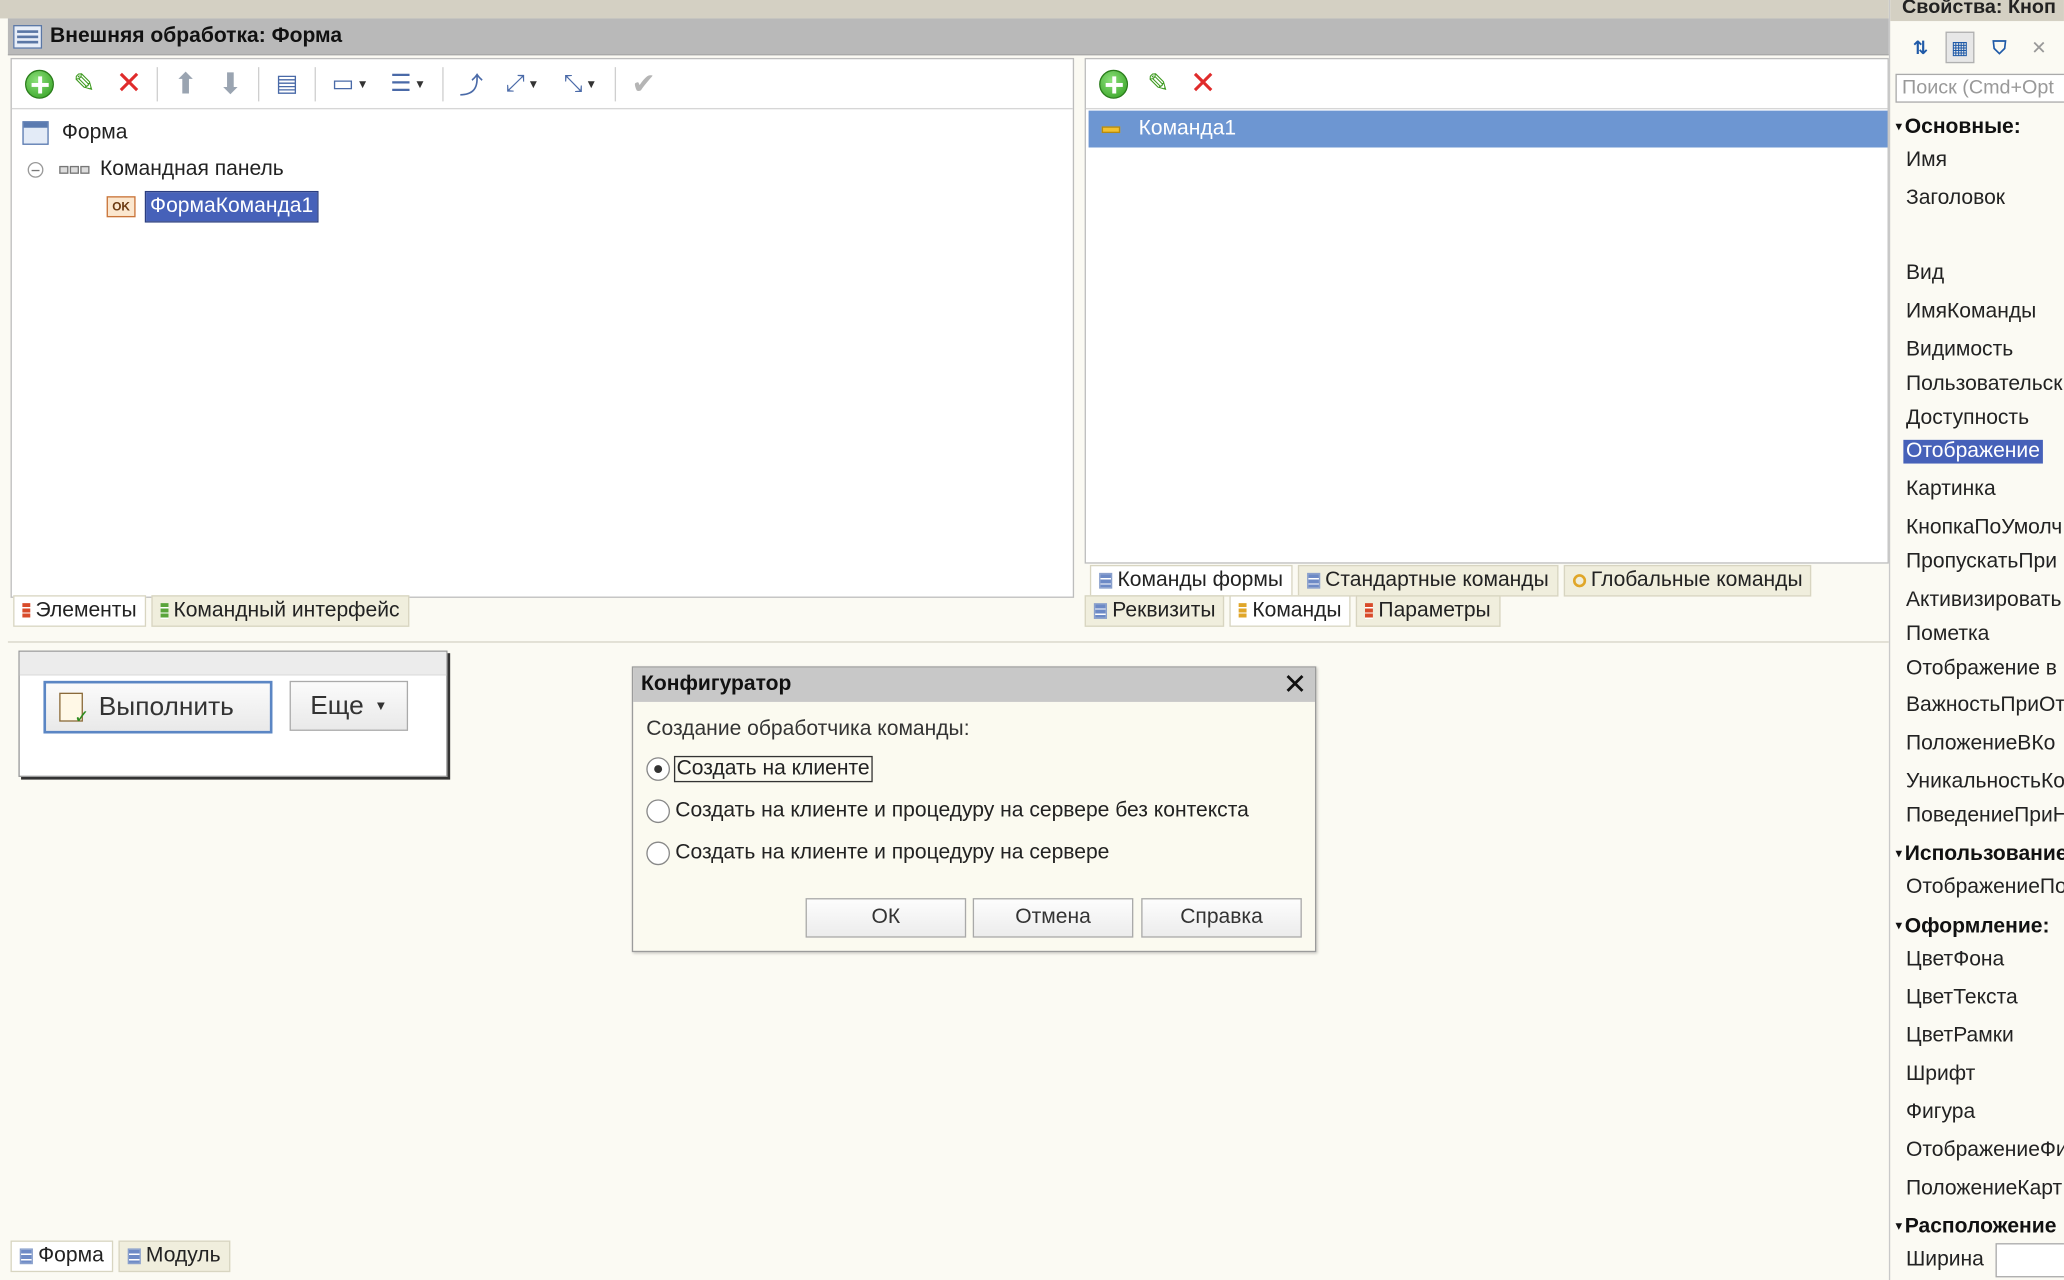 The image size is (2064, 1280). Describe the element at coordinates (1113, 84) in the screenshot. I see `add-command-button` at that location.